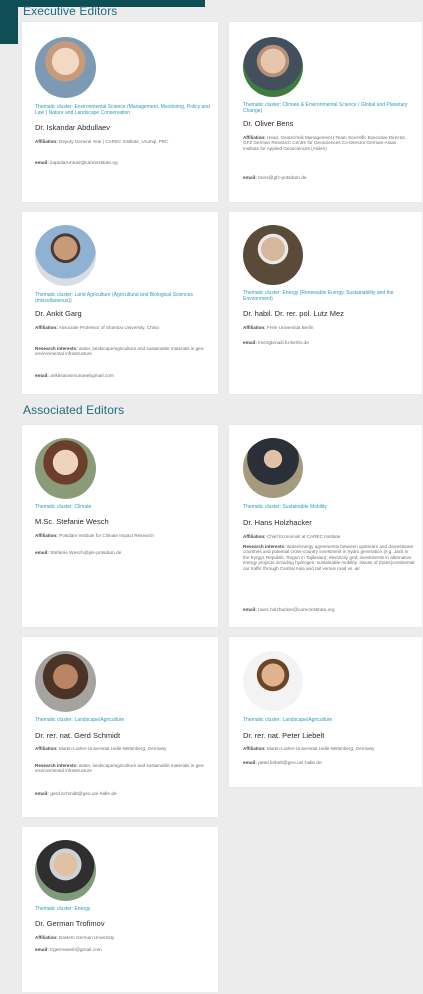  What do you see at coordinates (70, 923) in the screenshot?
I see `editor-name: Dr. German Trofimov` at bounding box center [70, 923].